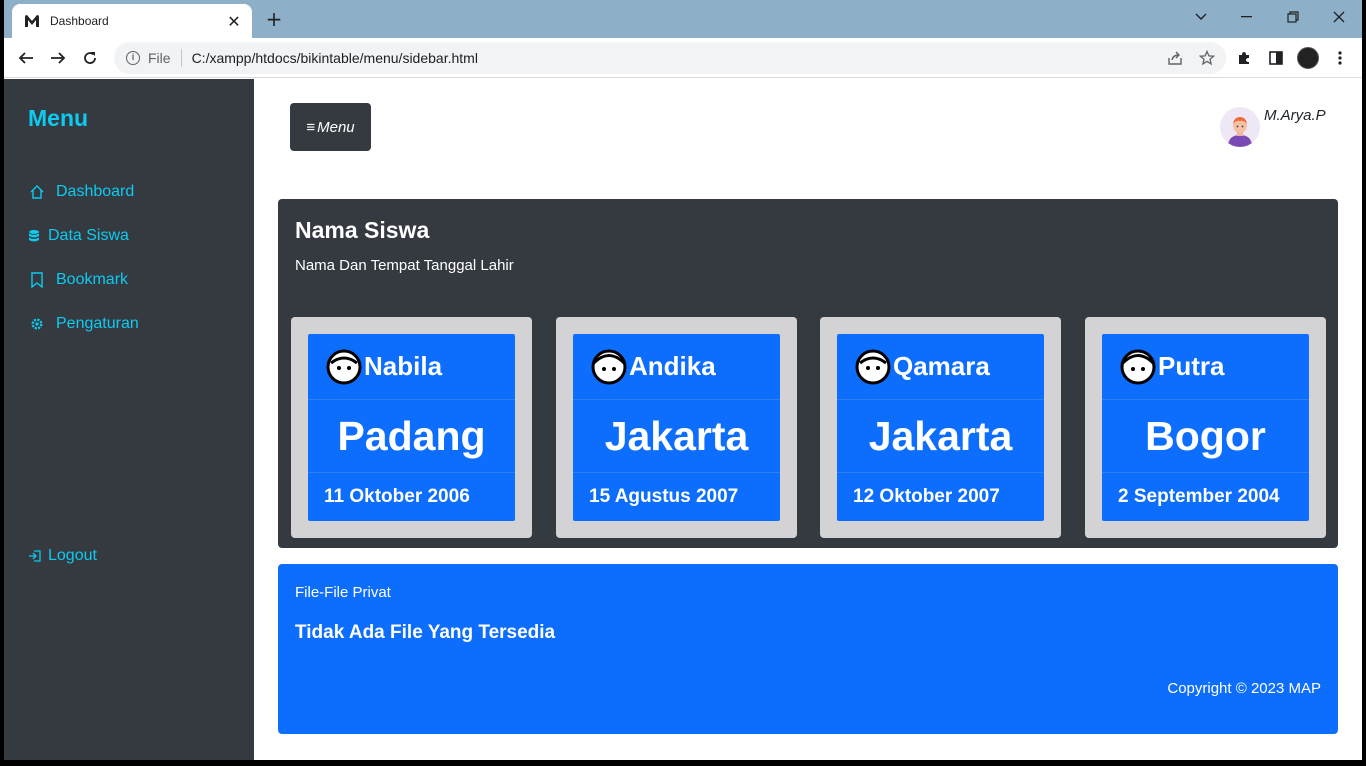 Image resolution: width=1366 pixels, height=766 pixels. Describe the element at coordinates (1308, 58) in the screenshot. I see `profile-avatar-icon` at that location.